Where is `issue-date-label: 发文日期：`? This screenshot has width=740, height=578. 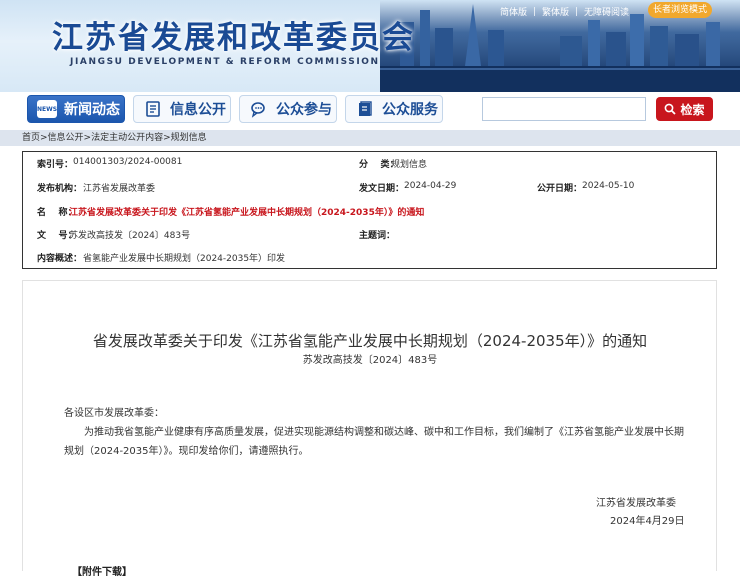 issue-date-label: 发文日期： is located at coordinates (382, 189).